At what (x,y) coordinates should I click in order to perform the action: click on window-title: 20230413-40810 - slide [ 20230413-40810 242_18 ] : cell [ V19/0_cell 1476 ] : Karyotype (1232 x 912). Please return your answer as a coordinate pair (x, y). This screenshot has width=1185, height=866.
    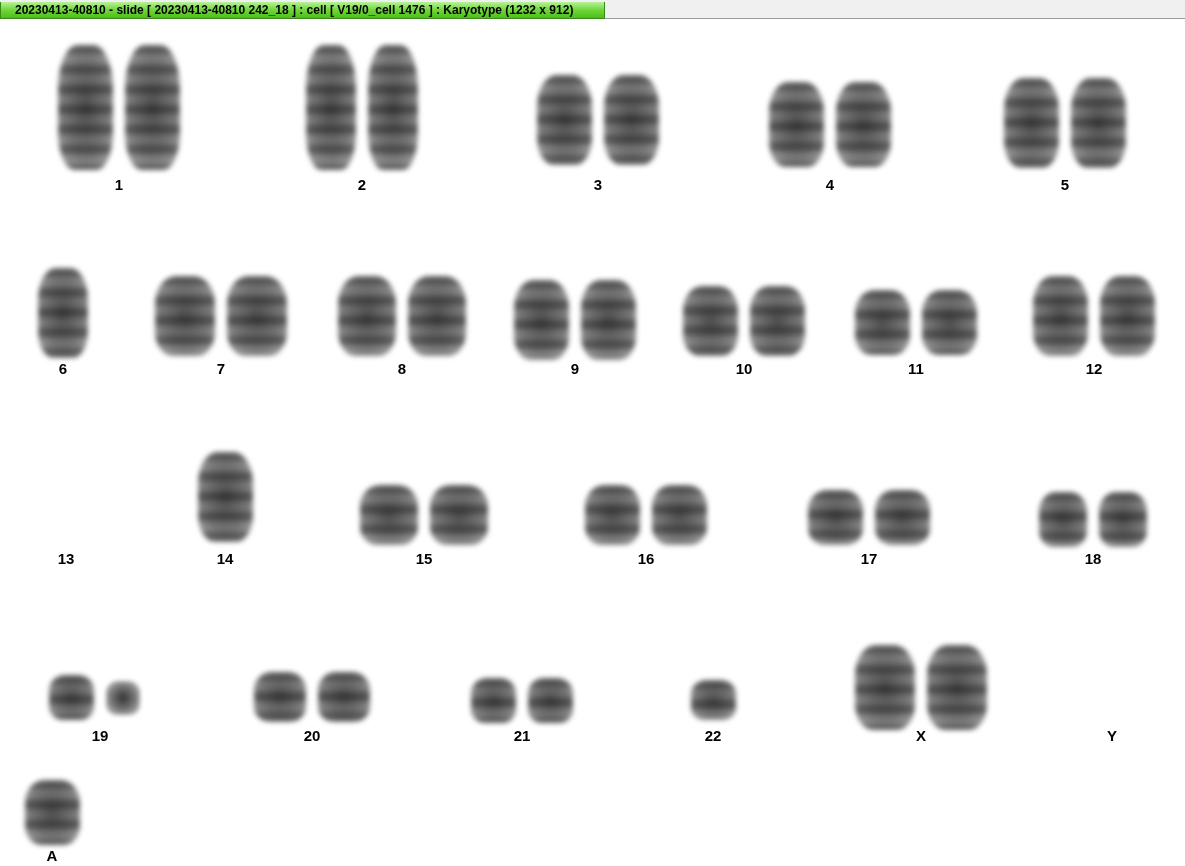
    Looking at the image, I should click on (302, 10).